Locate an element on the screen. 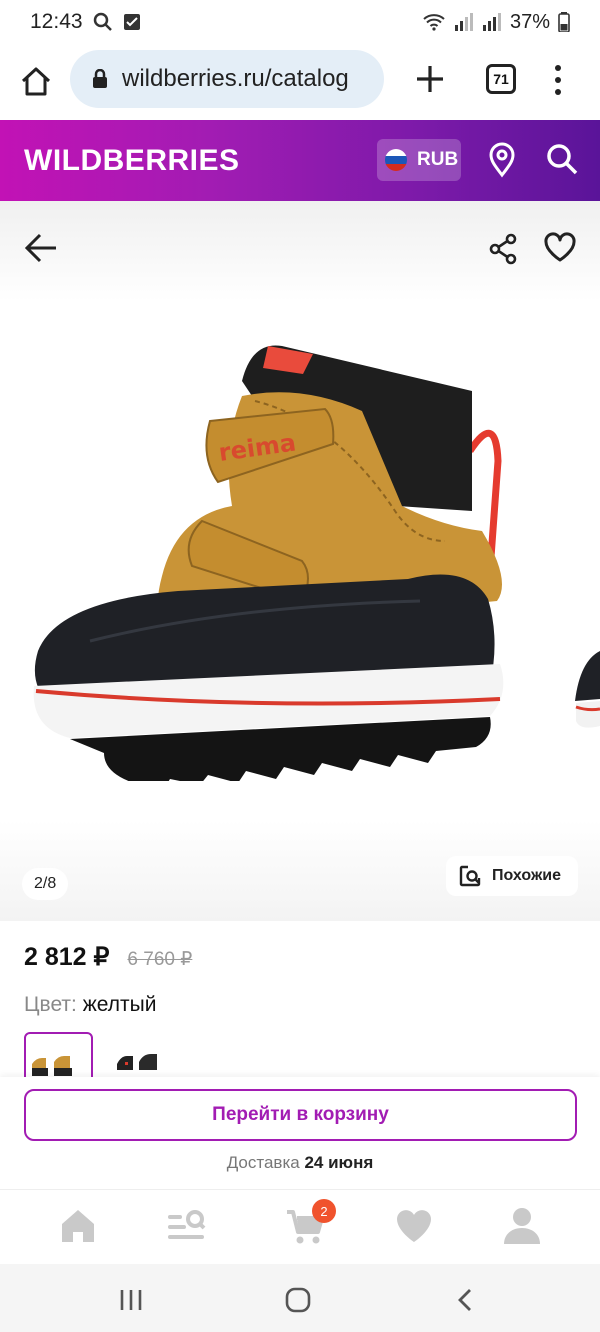  search-icon is located at coordinates (562, 159).